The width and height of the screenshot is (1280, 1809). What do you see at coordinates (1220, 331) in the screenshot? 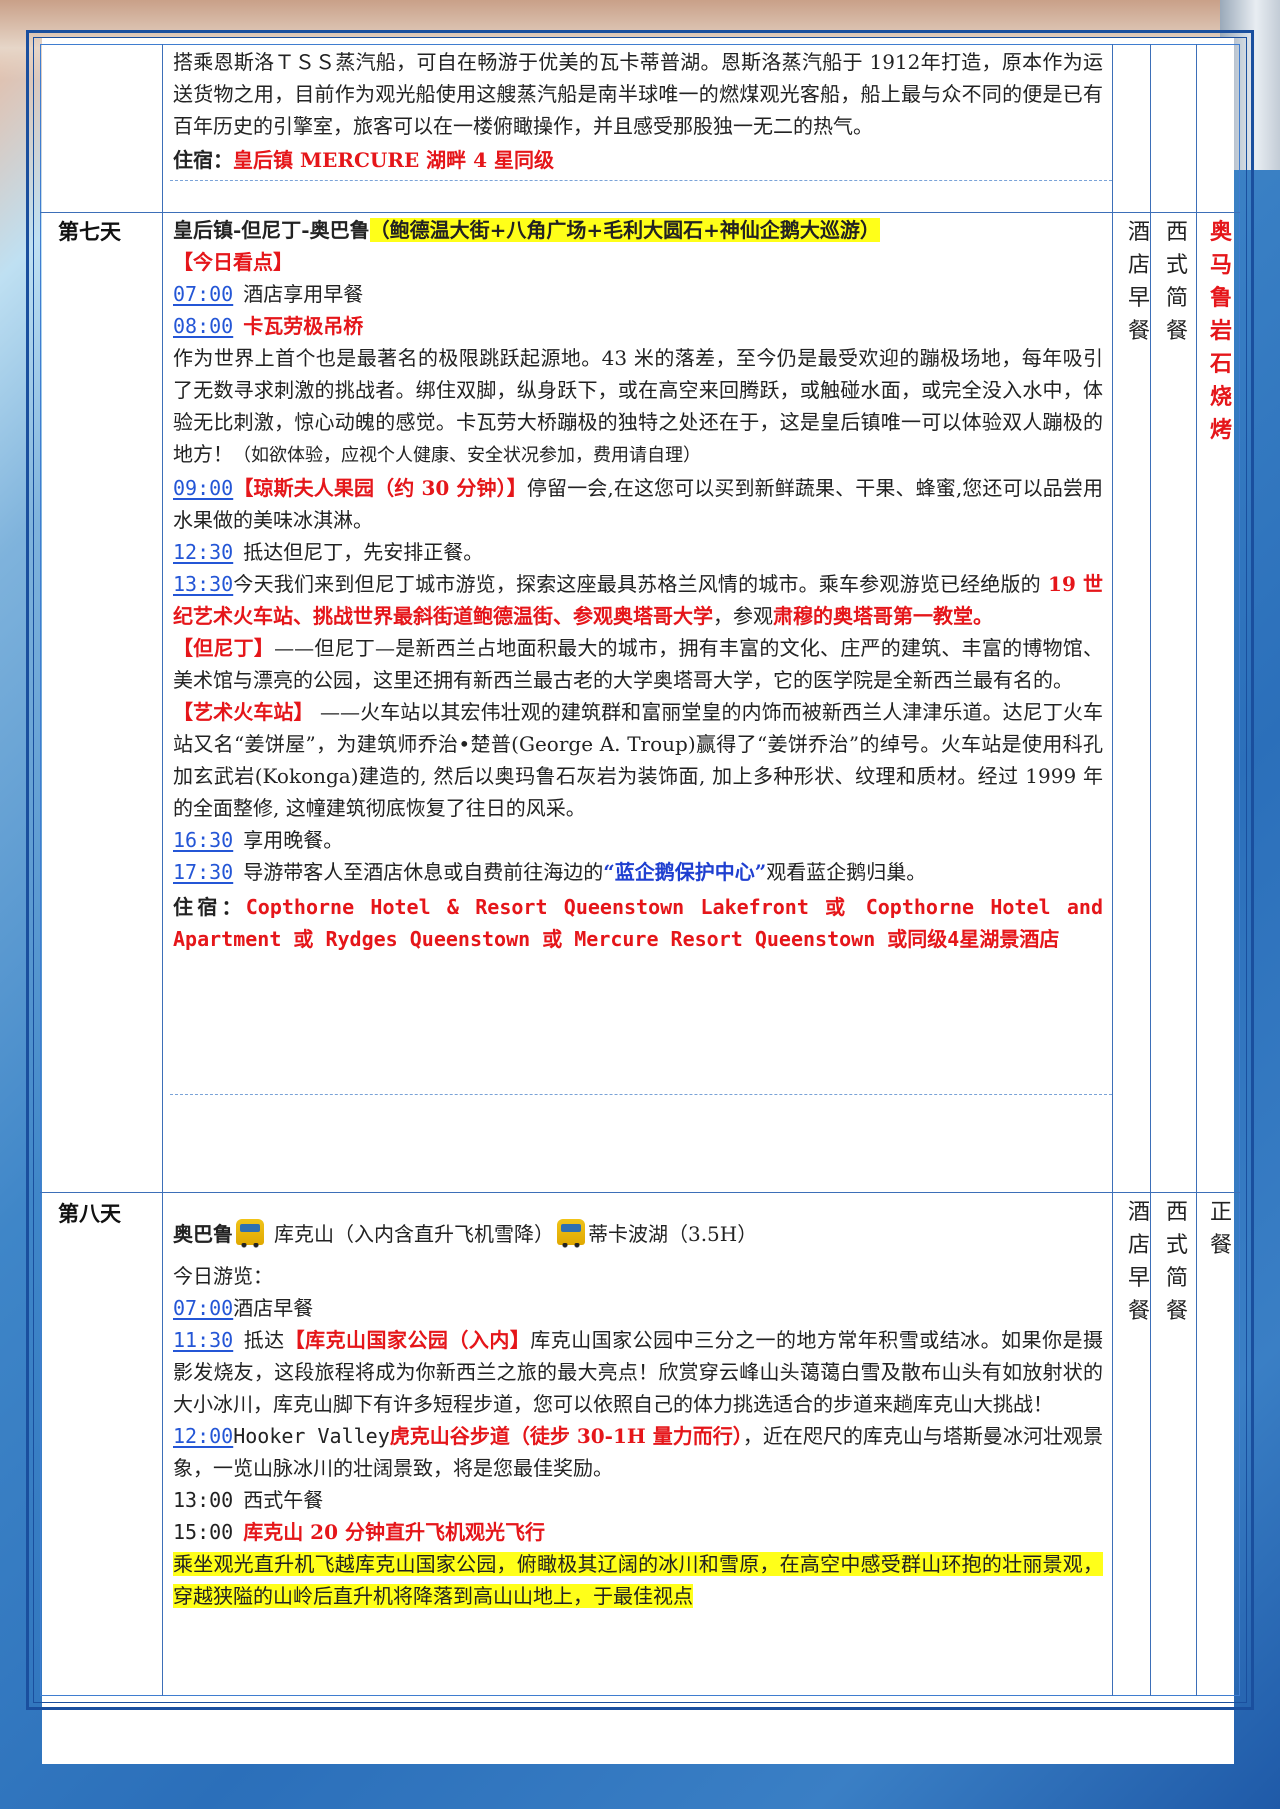
I see `day7-dinner: 奥马鲁岩石烧烤` at bounding box center [1220, 331].